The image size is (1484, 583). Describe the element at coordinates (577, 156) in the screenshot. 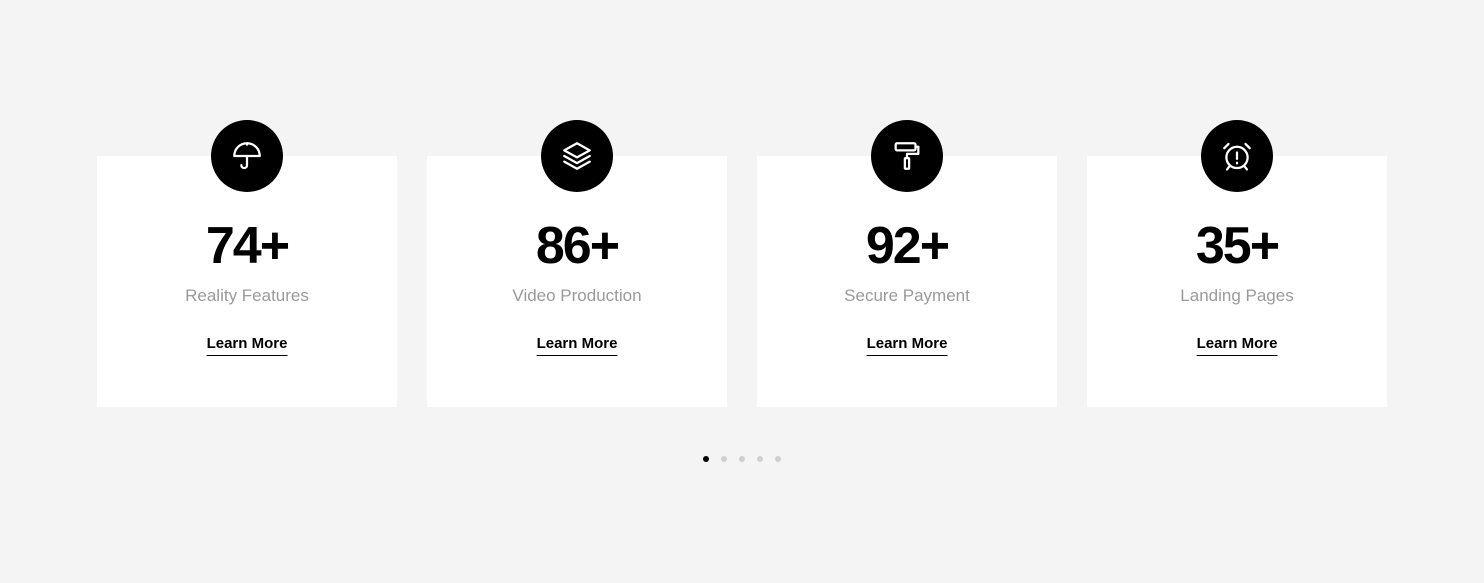

I see `layers-icon` at that location.